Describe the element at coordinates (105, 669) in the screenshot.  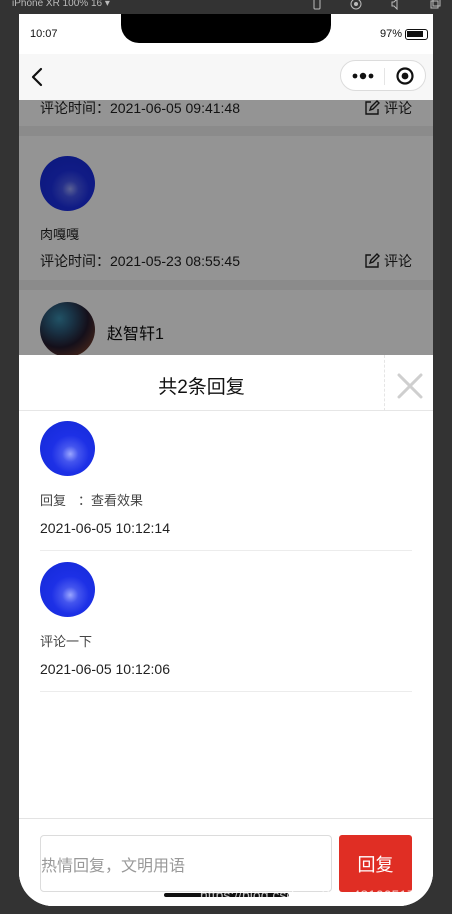
I see `reply-date: 2021-06-05 10:12:06` at that location.